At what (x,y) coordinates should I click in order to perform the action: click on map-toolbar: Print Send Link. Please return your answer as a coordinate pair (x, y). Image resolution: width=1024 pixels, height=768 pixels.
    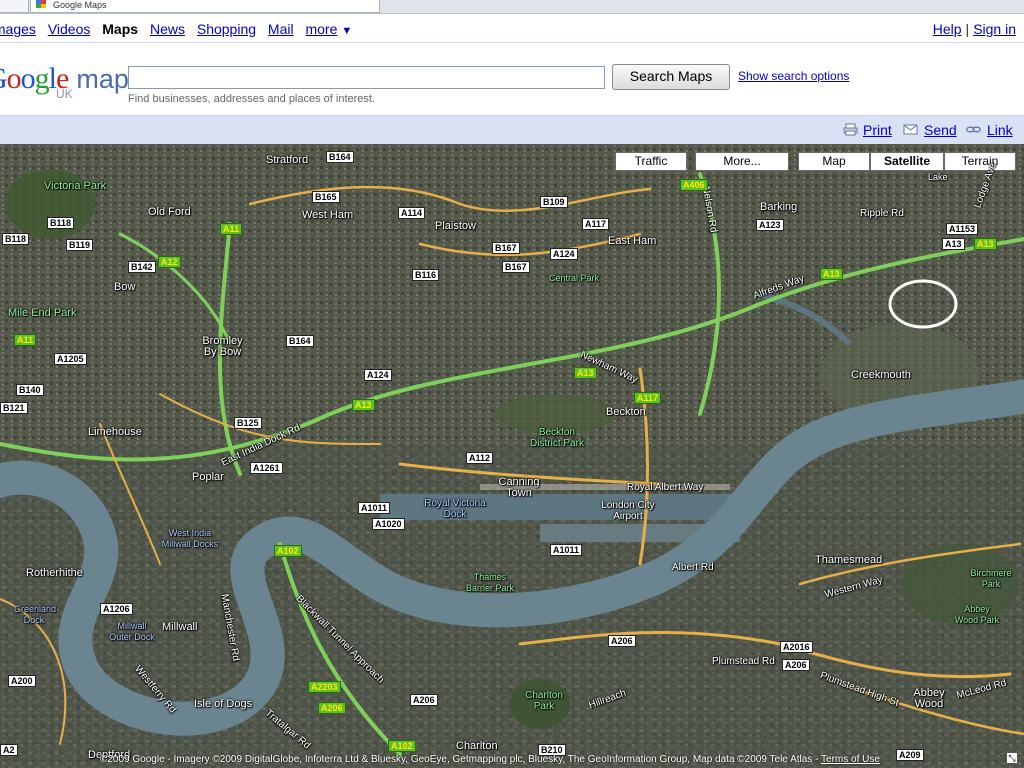
    Looking at the image, I should click on (512, 129).